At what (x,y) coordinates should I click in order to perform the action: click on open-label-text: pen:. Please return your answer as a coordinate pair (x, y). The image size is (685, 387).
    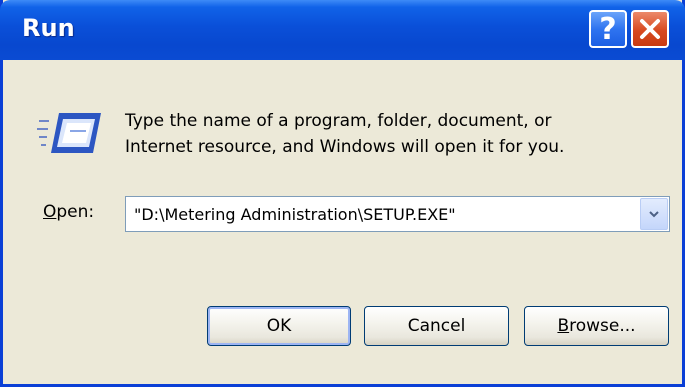
    Looking at the image, I should click on (75, 212).